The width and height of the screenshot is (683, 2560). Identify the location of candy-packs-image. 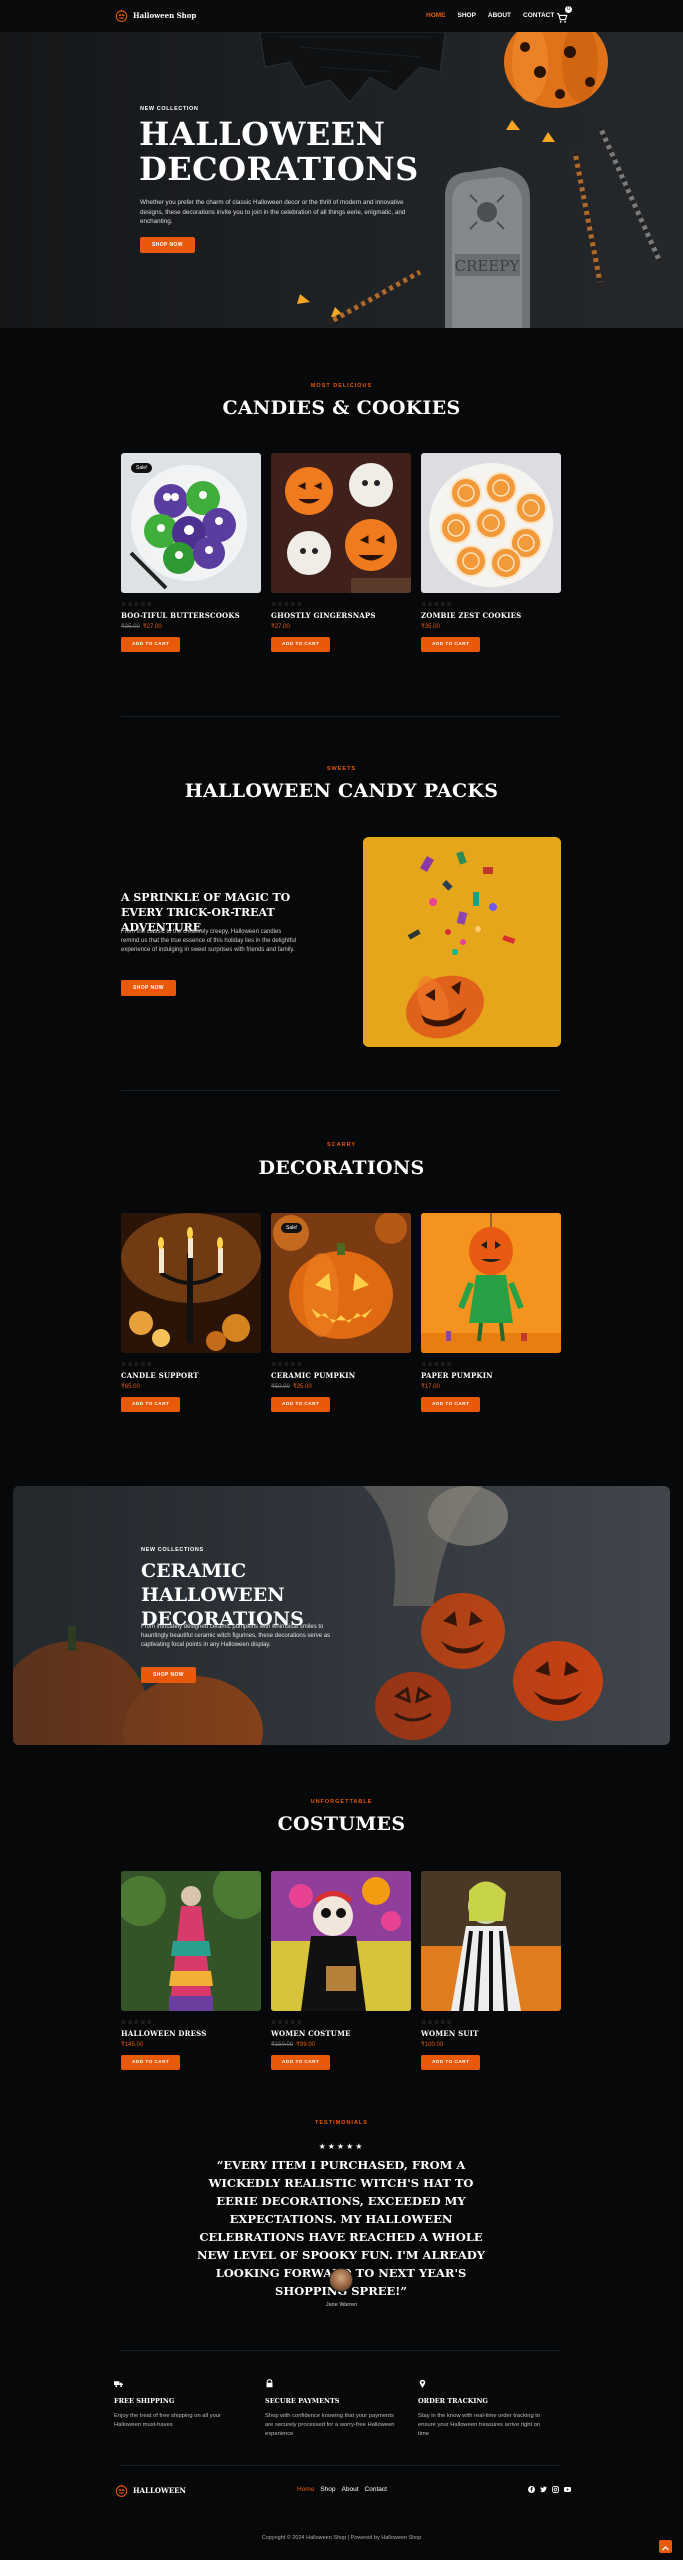
(462, 942).